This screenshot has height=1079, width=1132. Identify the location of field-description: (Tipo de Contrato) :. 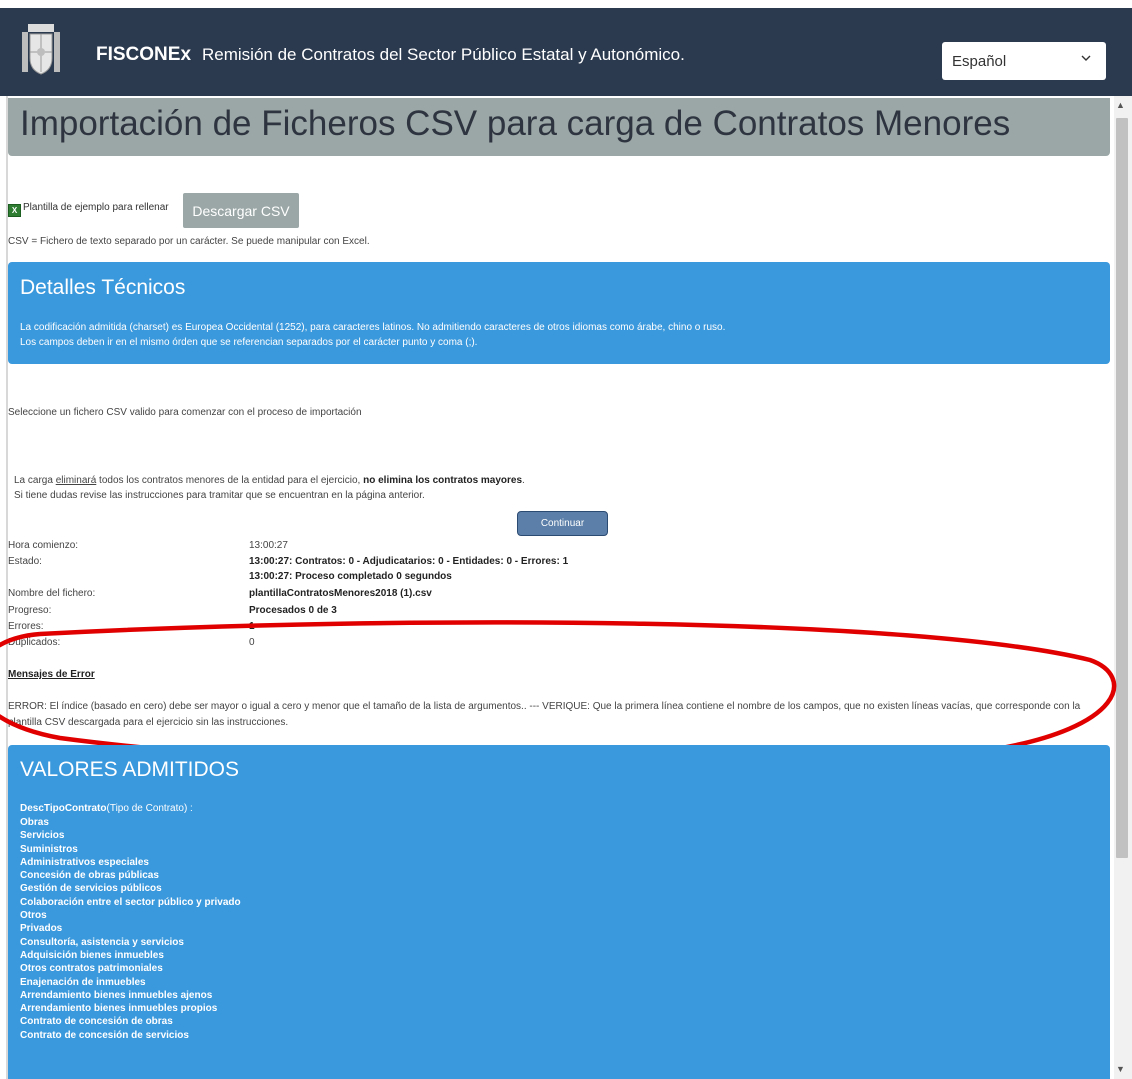
(149, 808).